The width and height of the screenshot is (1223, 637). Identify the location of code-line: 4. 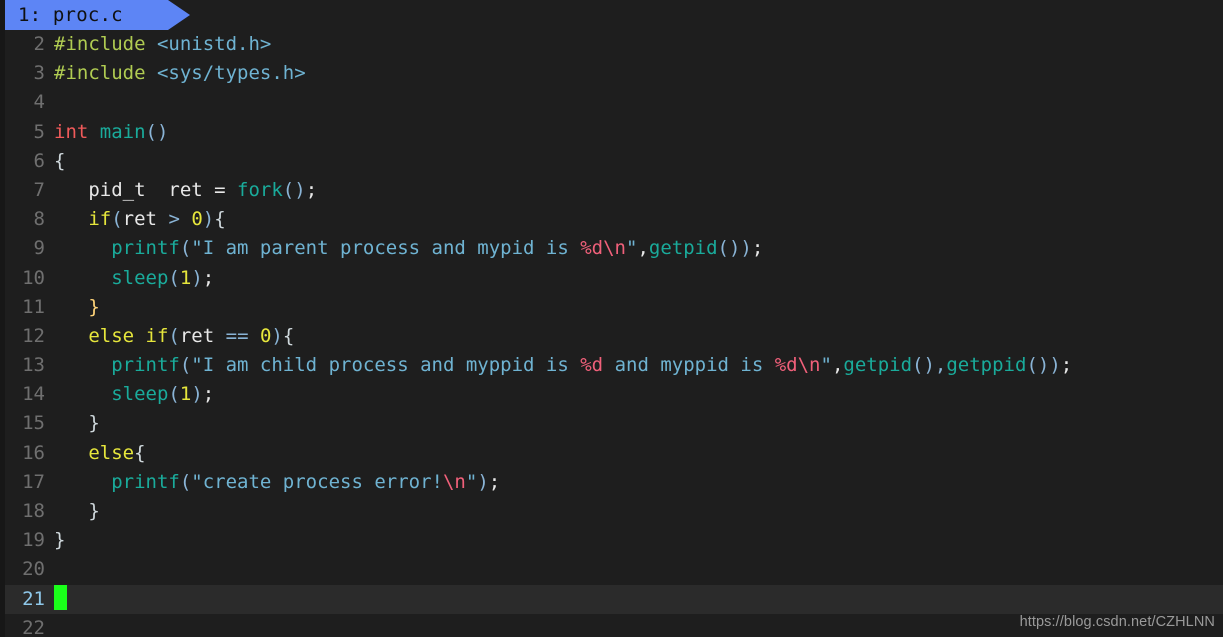
(611, 102).